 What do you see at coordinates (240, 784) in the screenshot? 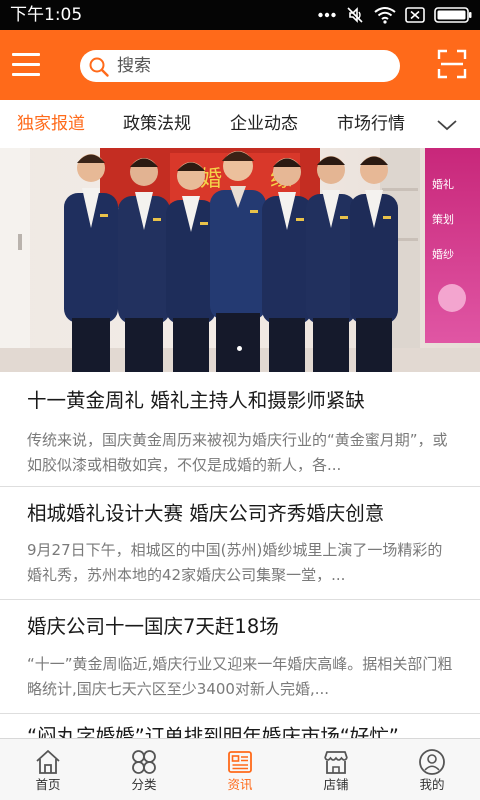
I see `nav-label: 资讯` at bounding box center [240, 784].